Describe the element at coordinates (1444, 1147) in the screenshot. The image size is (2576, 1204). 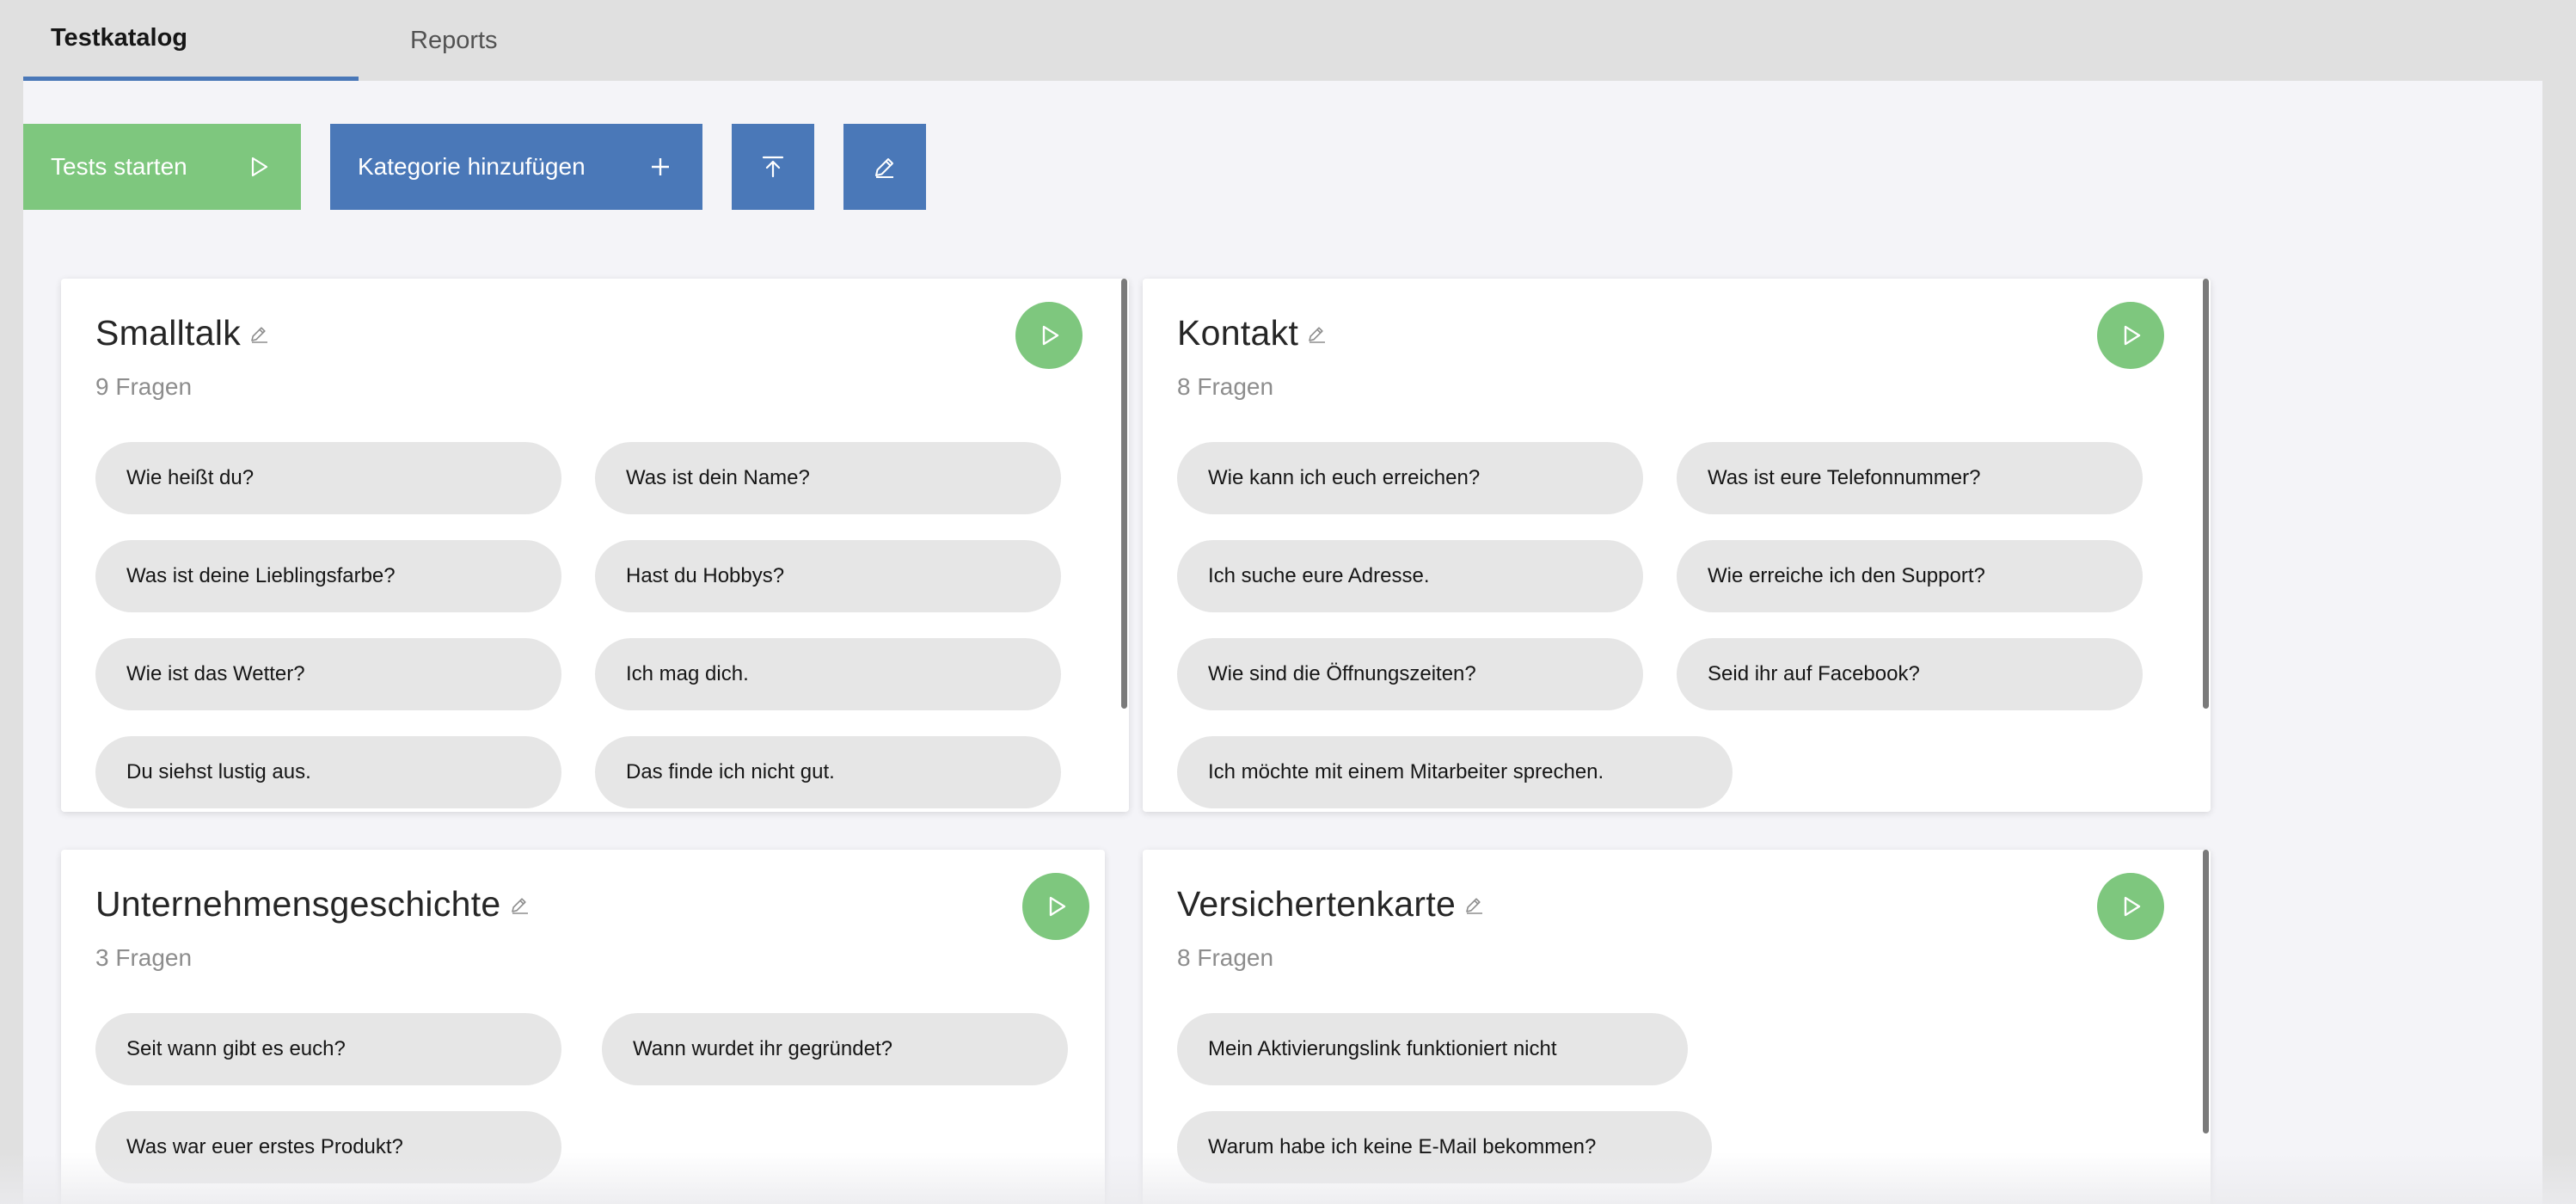
I see `question-chip: Warum habe ich keine E-Mail bekommen?` at that location.